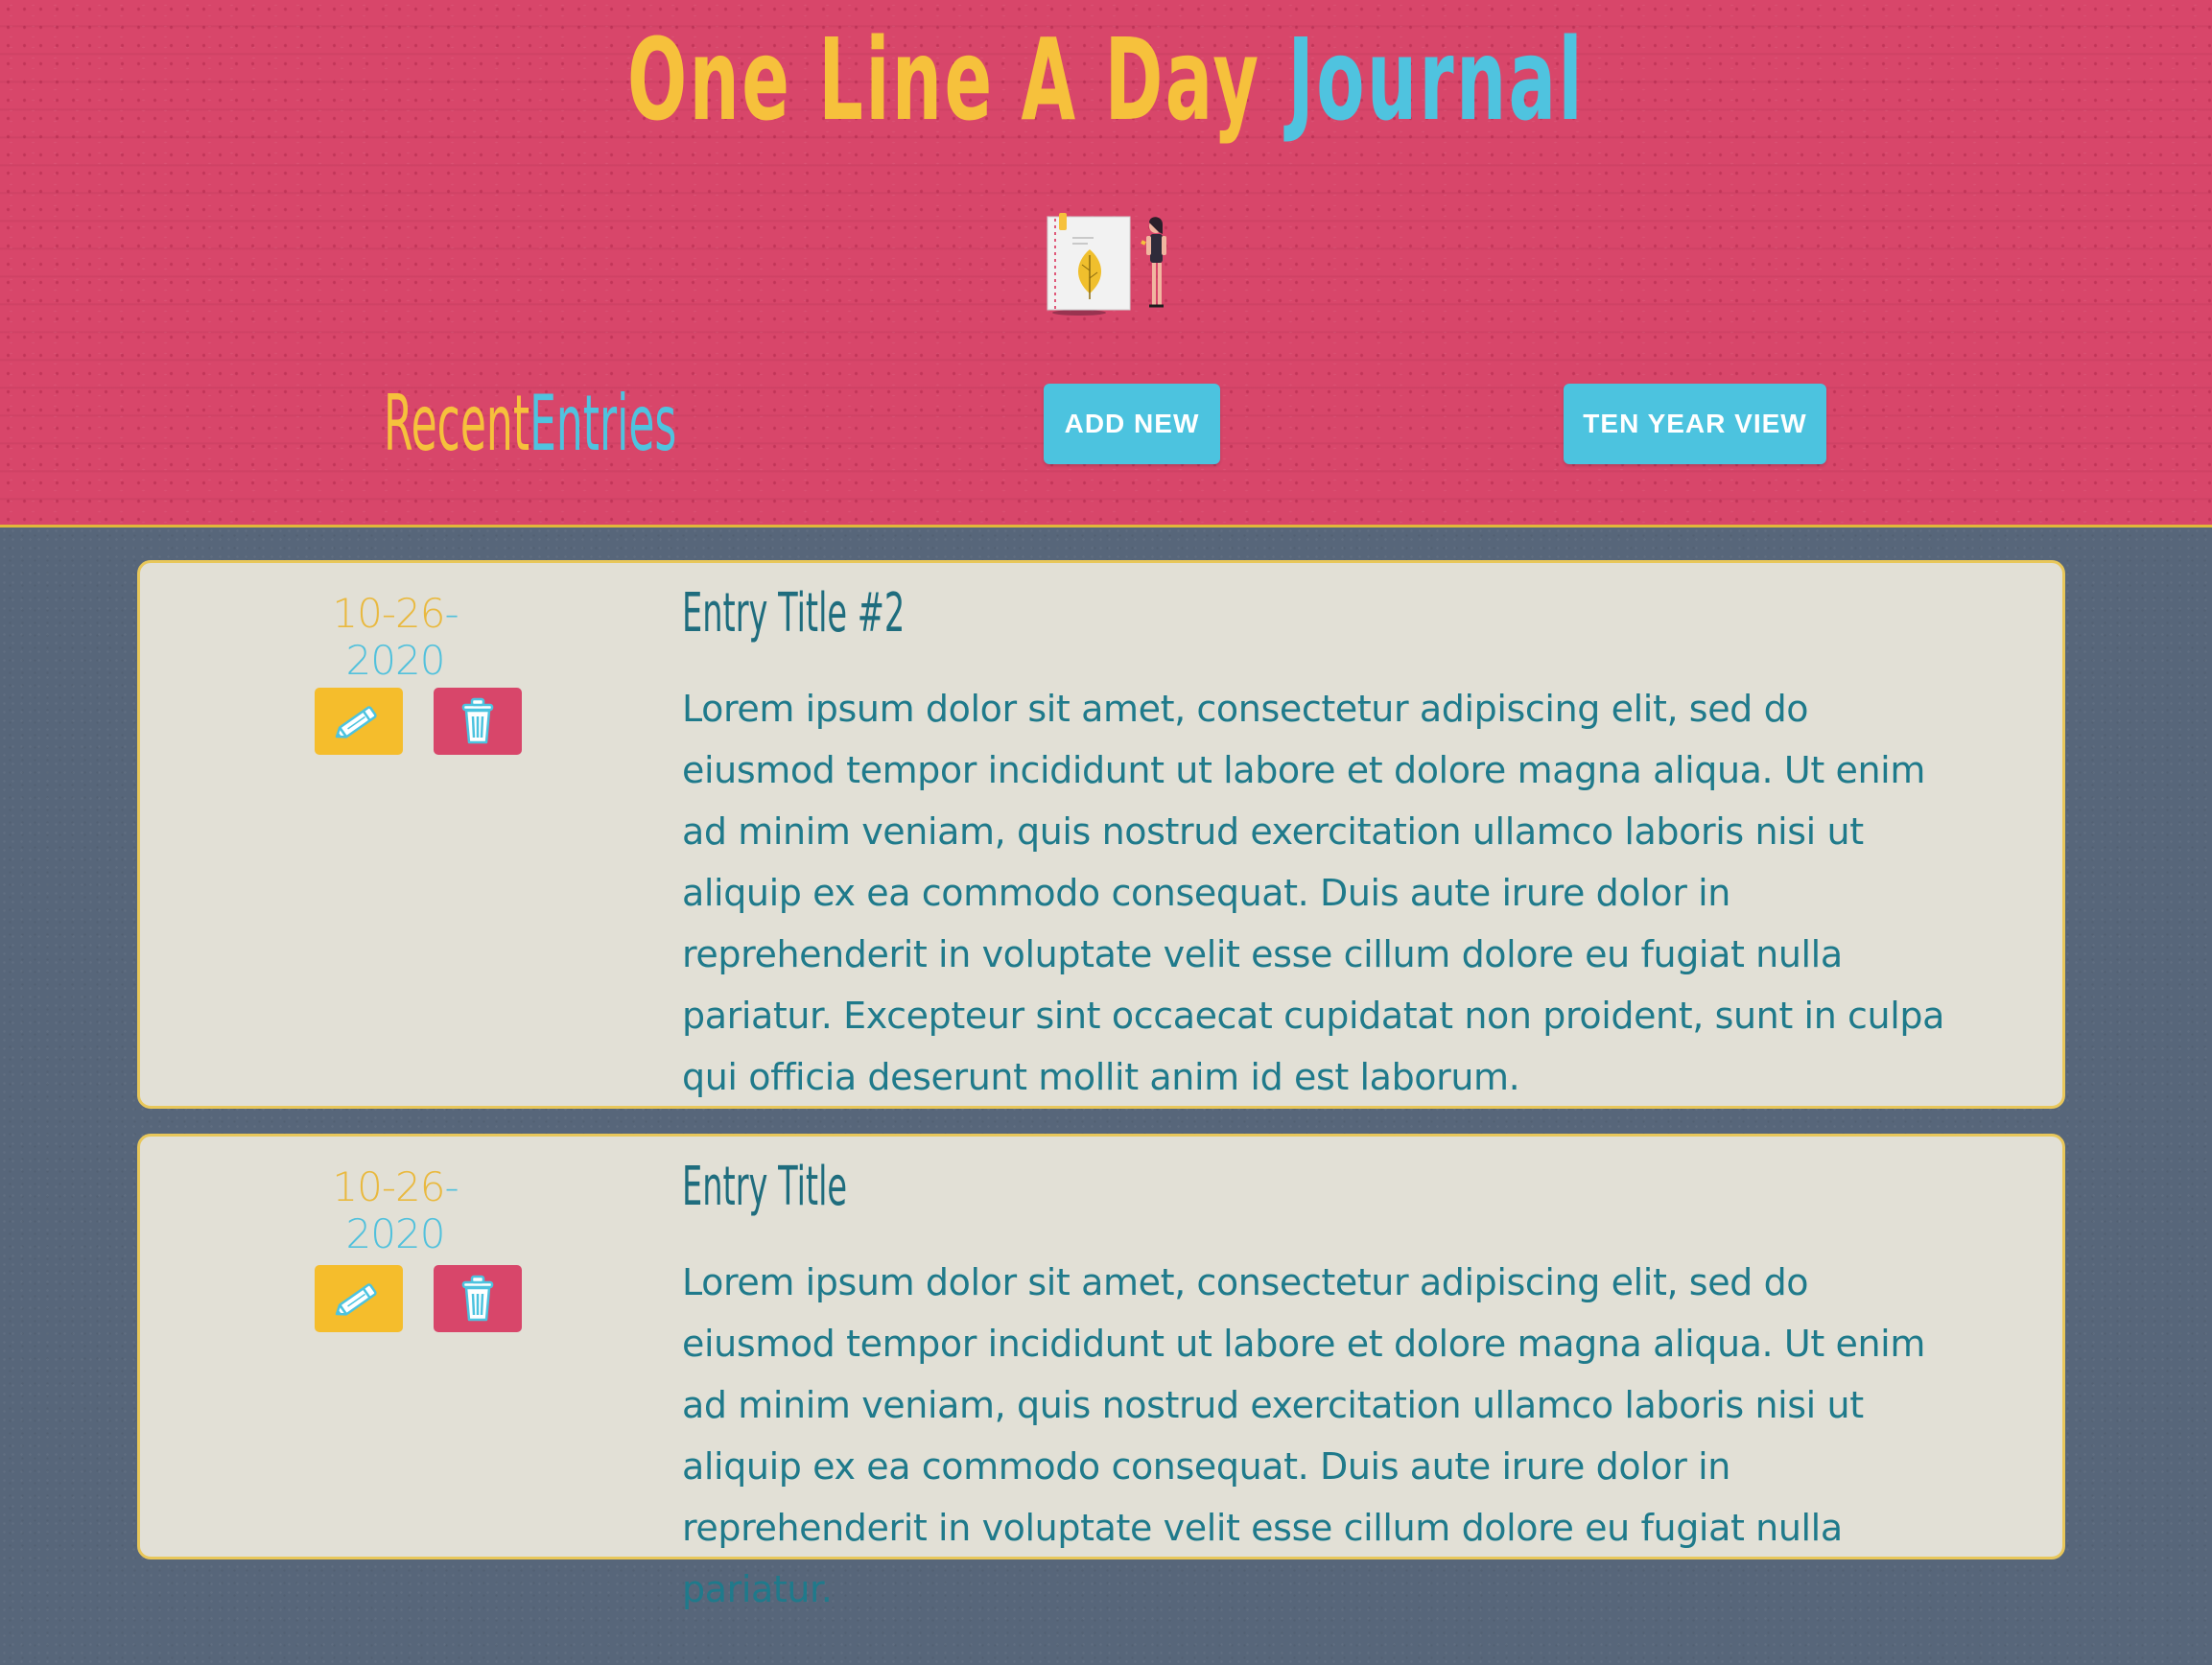 This screenshot has height=1665, width=2212. What do you see at coordinates (457, 424) in the screenshot?
I see `recent-heading-part-one: Recent` at bounding box center [457, 424].